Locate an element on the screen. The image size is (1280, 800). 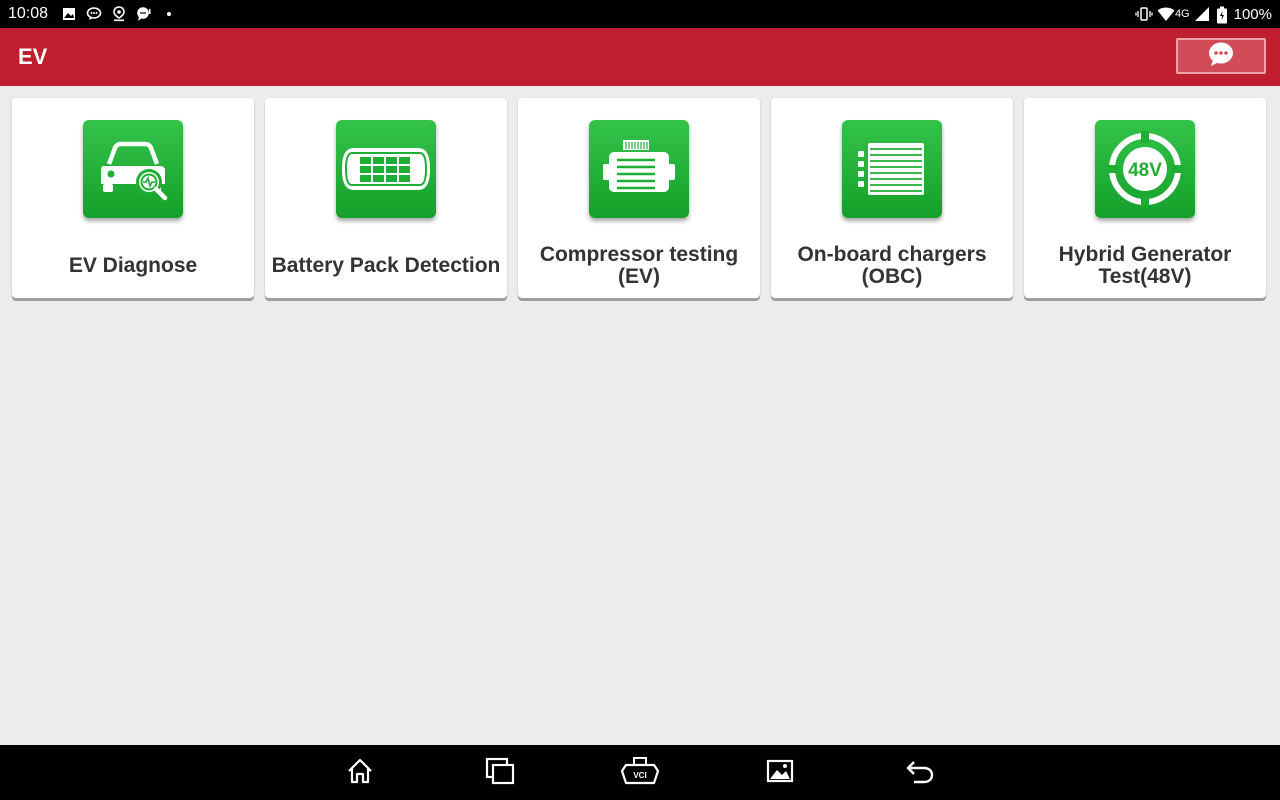
vibrate-icon is located at coordinates (1144, 14).